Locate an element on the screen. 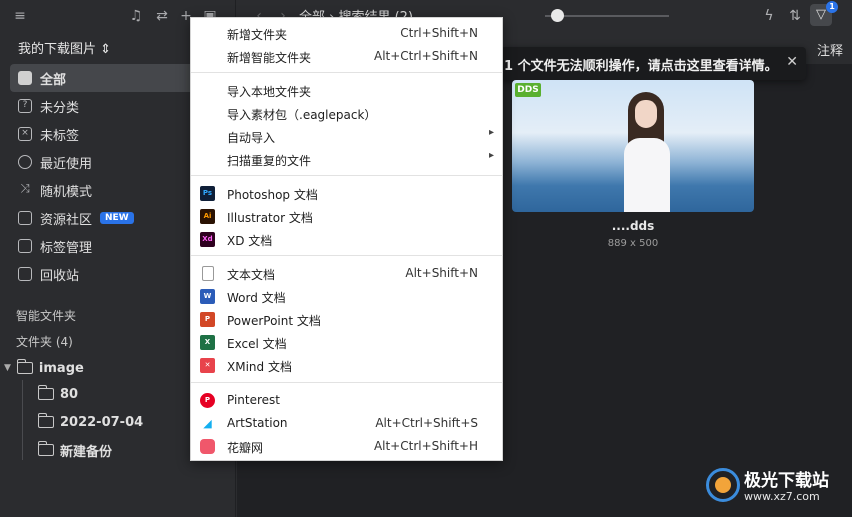 The image size is (852, 517). menu-item-label: XD 文档 is located at coordinates (250, 241).